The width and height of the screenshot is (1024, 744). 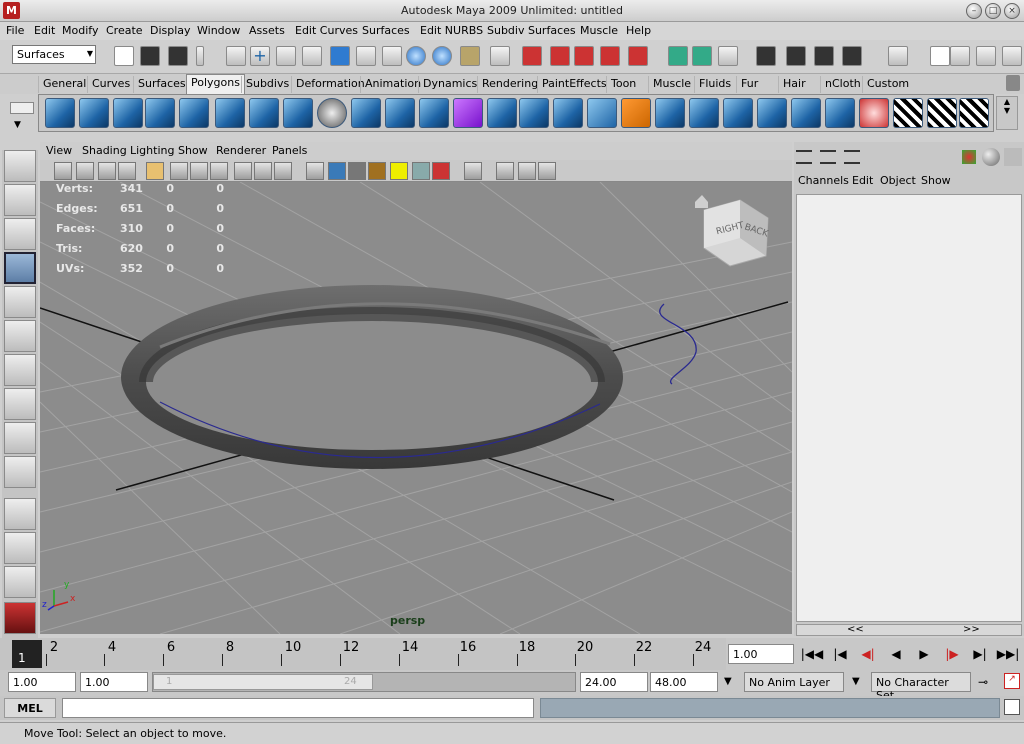 What do you see at coordinates (942, 113) in the screenshot?
I see `planar-mapping-icon` at bounding box center [942, 113].